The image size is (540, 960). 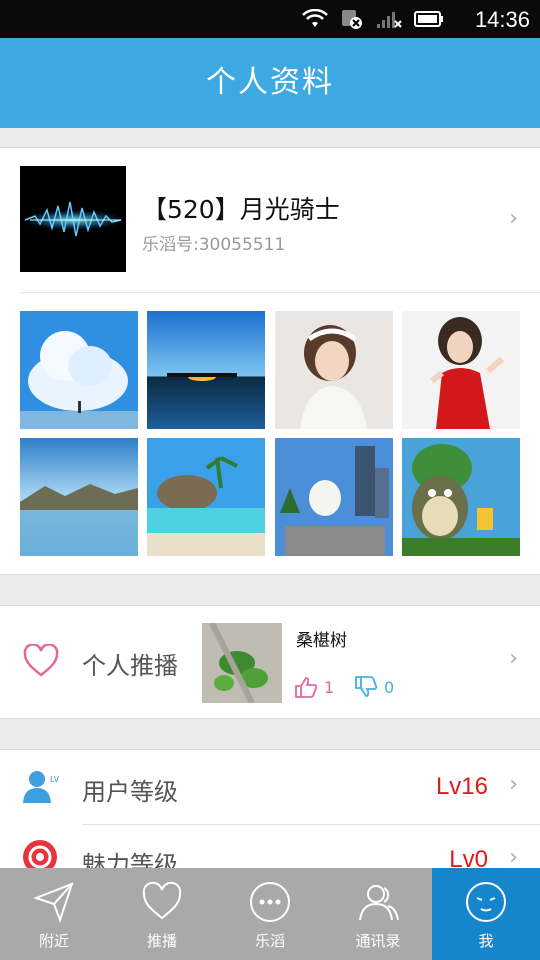 What do you see at coordinates (55, 779) in the screenshot?
I see `svg-text: LV` at bounding box center [55, 779].